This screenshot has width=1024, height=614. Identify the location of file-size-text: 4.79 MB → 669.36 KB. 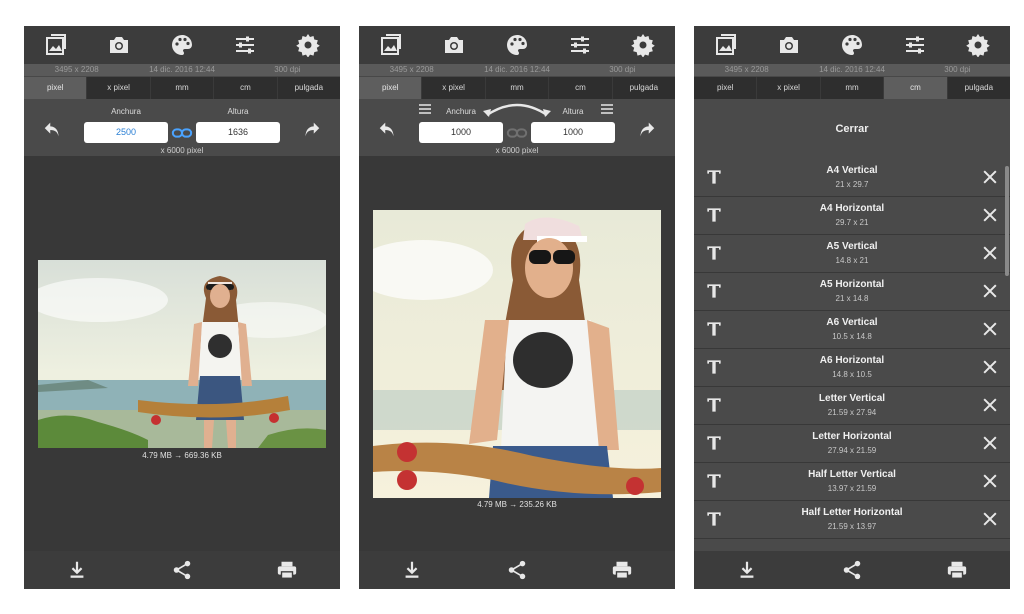
(182, 455).